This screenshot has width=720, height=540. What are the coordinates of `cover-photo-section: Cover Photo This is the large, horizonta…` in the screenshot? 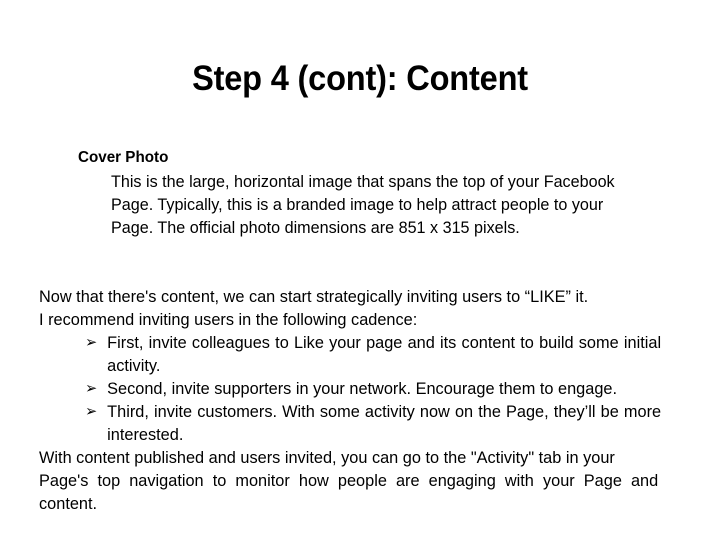 It's located at (378, 193).